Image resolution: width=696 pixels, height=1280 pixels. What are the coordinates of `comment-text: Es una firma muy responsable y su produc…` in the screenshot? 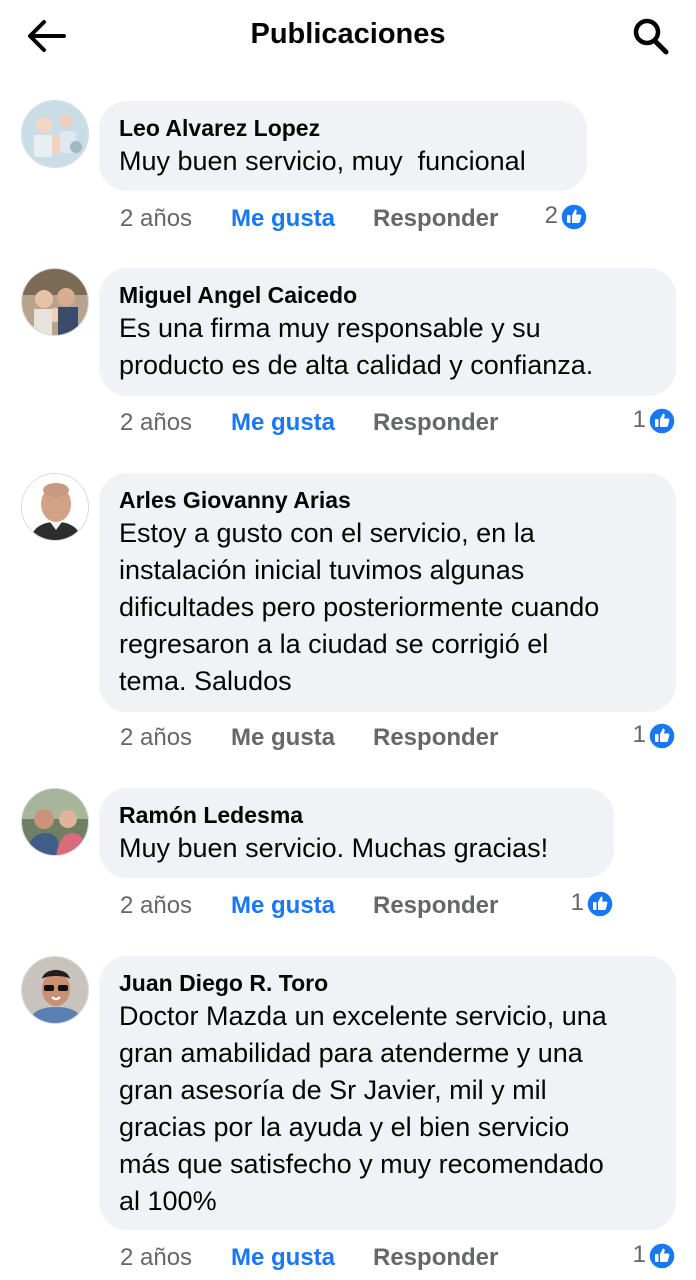 It's located at (356, 346).